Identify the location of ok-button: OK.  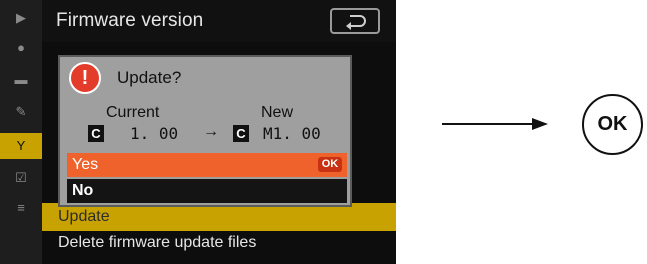
(612, 124).